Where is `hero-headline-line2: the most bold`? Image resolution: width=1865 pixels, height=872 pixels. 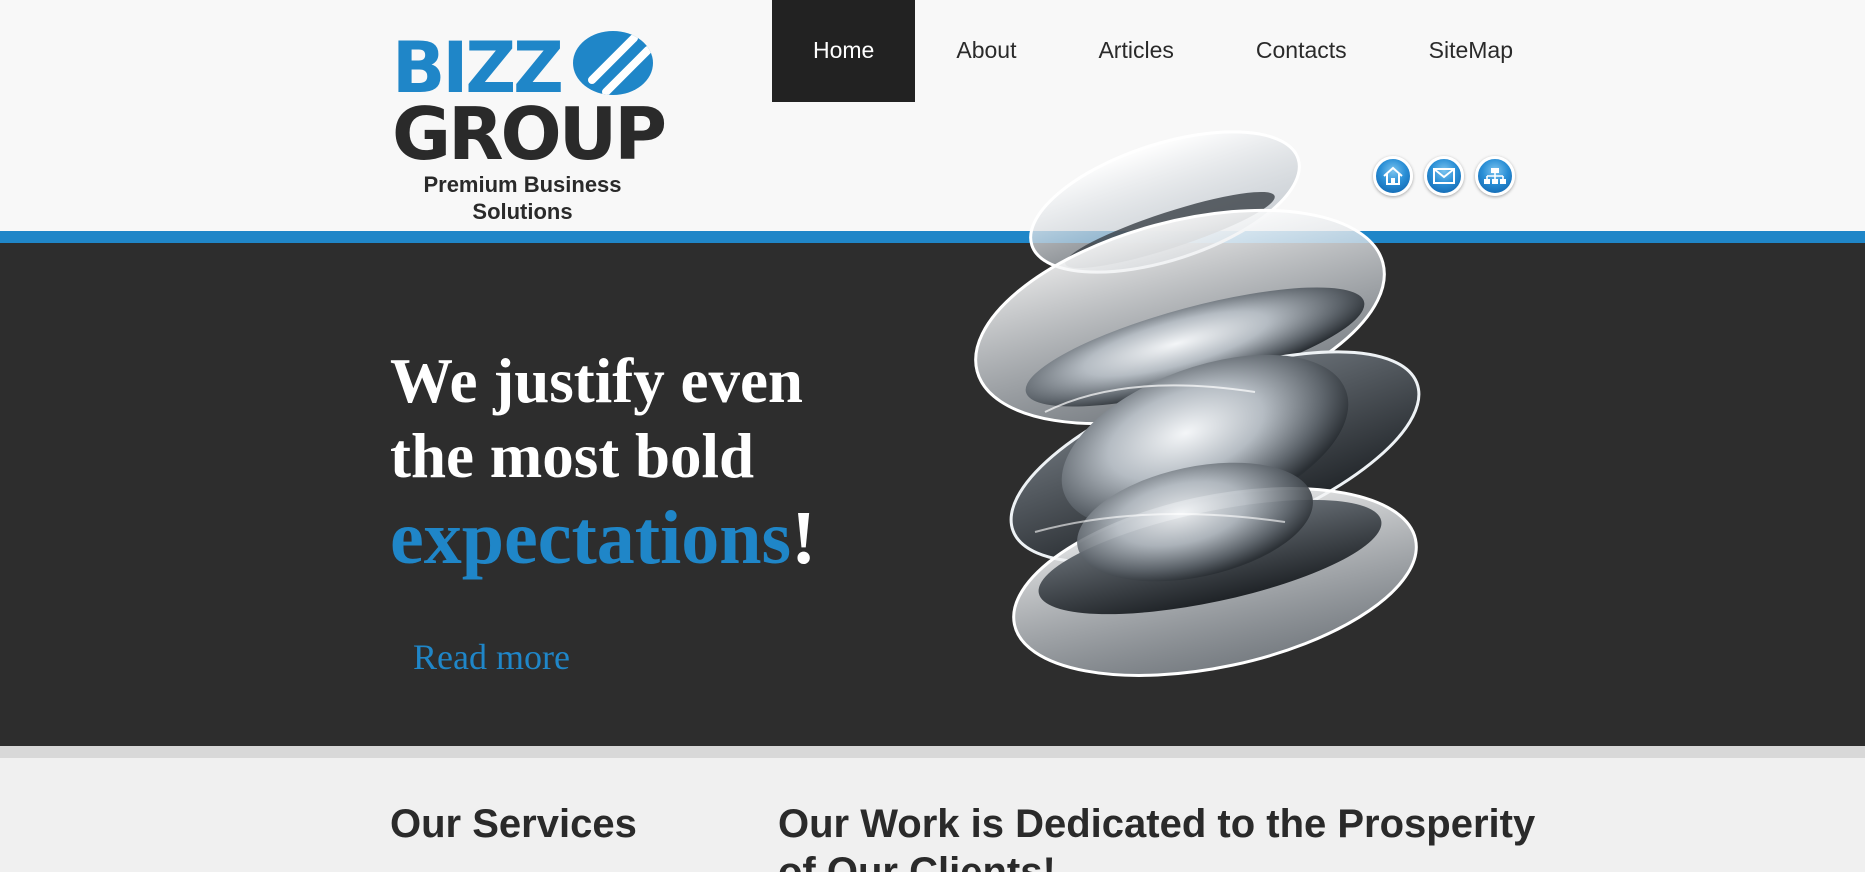 hero-headline-line2: the most bold is located at coordinates (572, 456).